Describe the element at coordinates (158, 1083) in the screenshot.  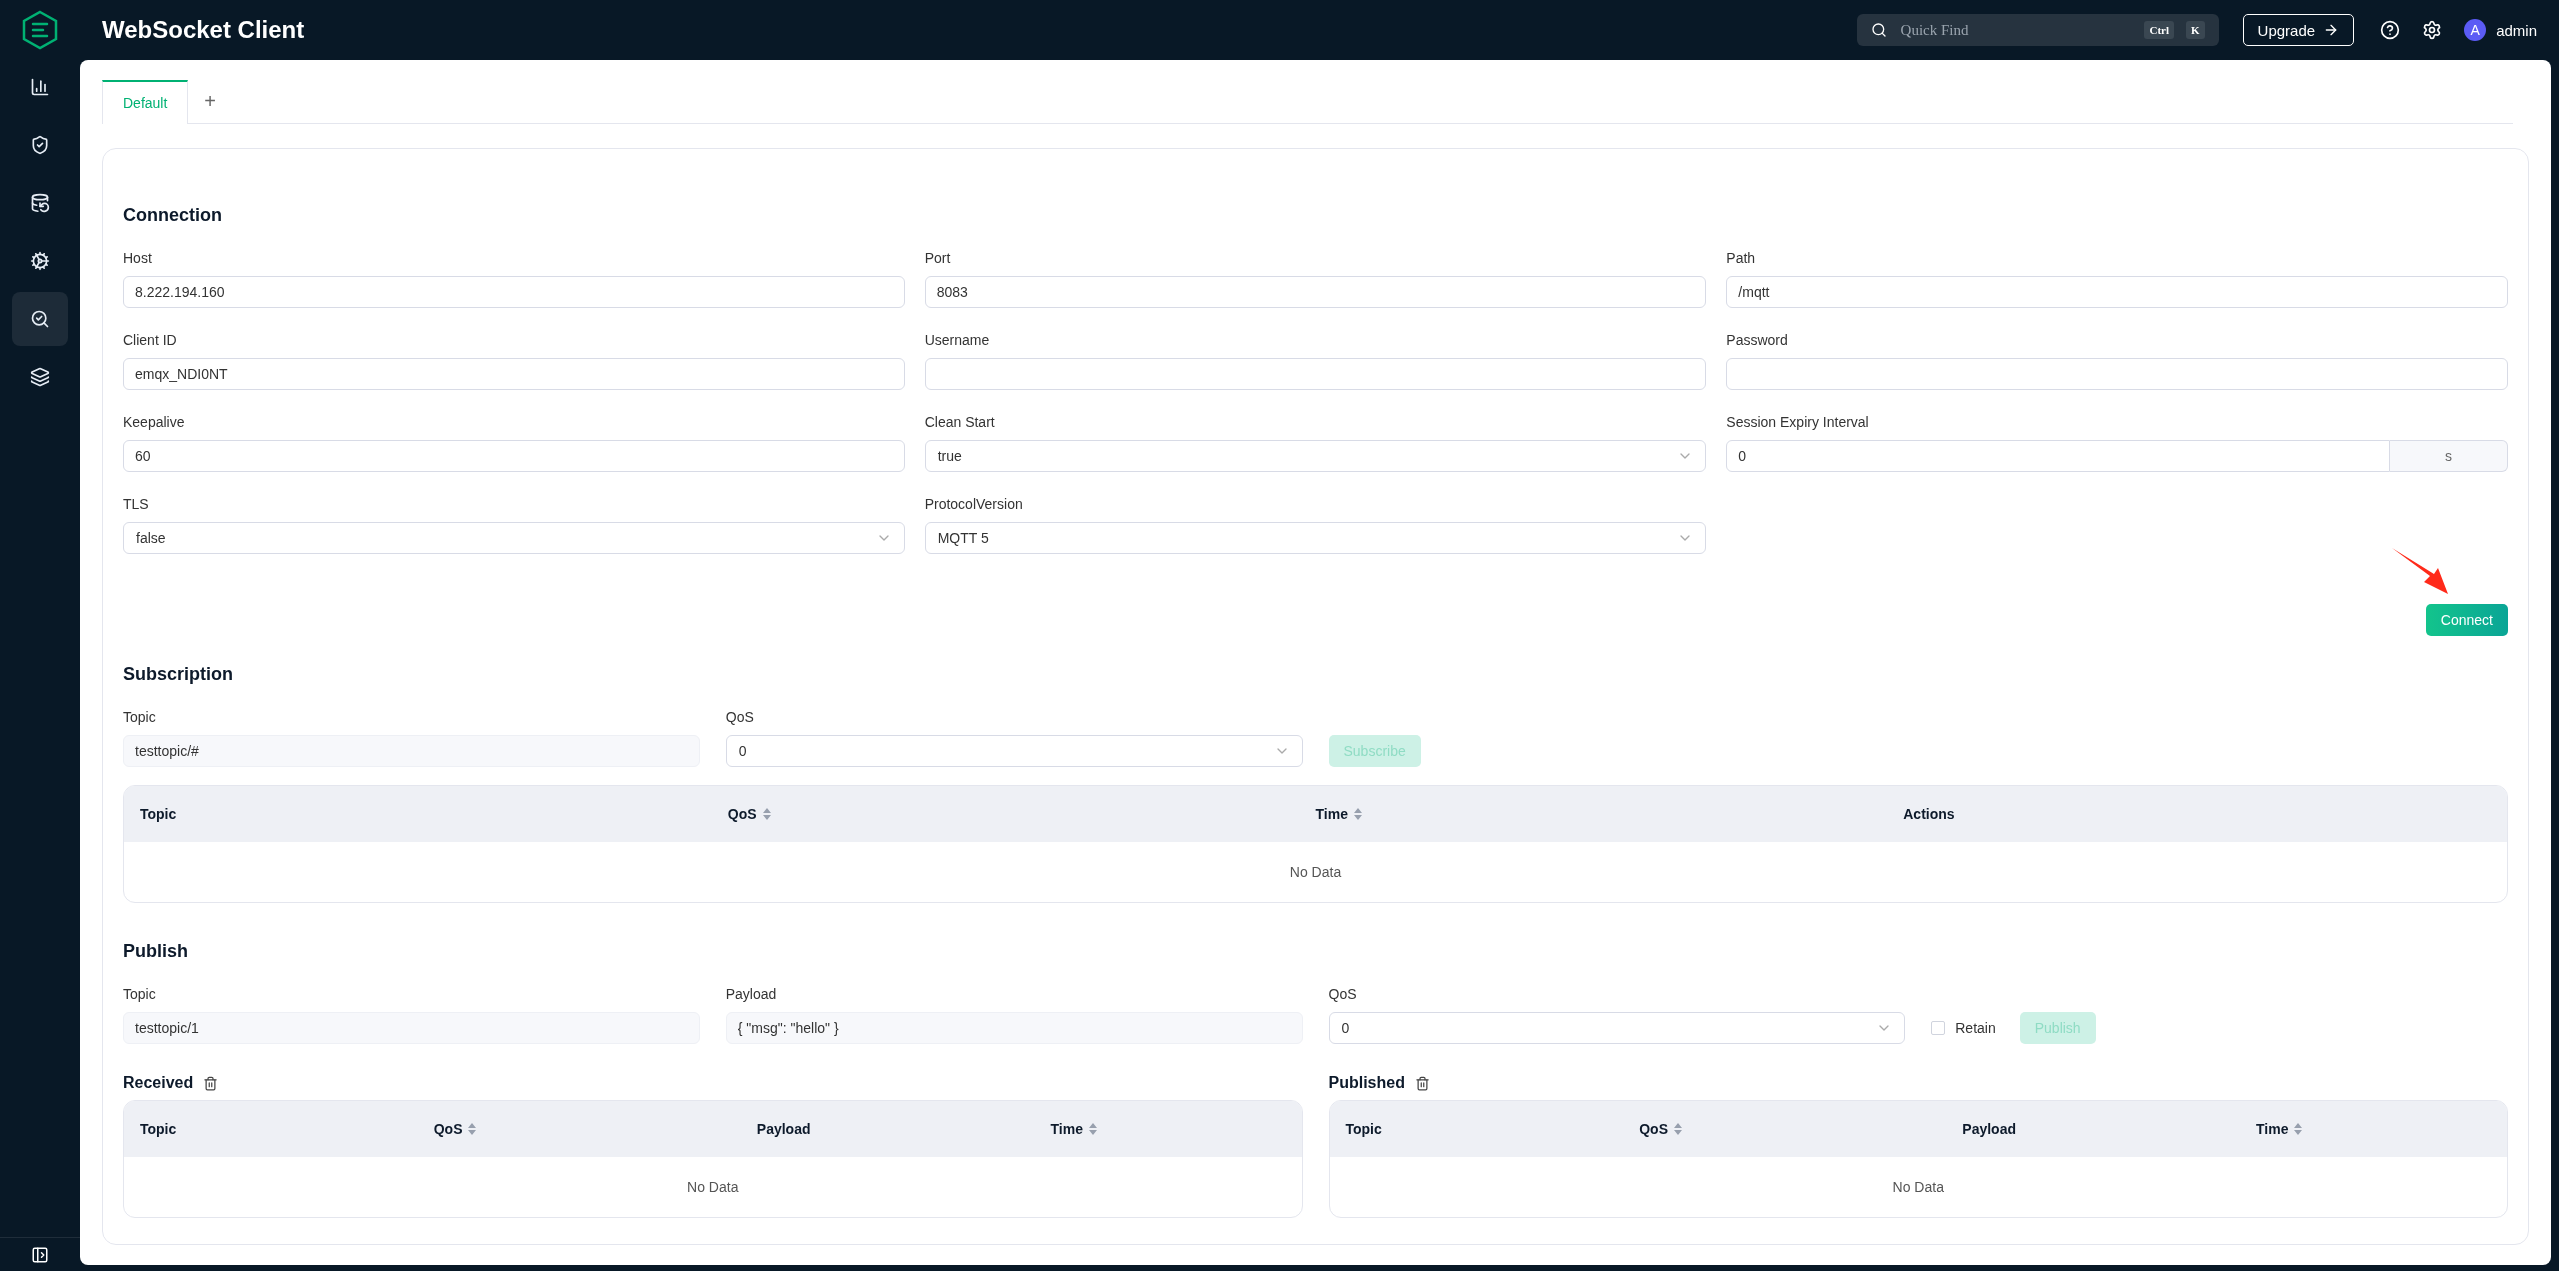
I see `section-title: Received` at that location.